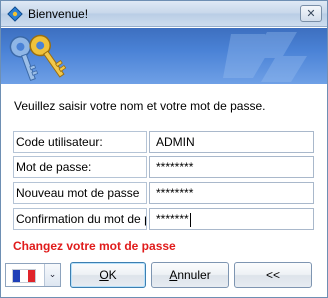 The width and height of the screenshot is (328, 298). What do you see at coordinates (194, 275) in the screenshot?
I see `cancel-label: nnuler` at bounding box center [194, 275].